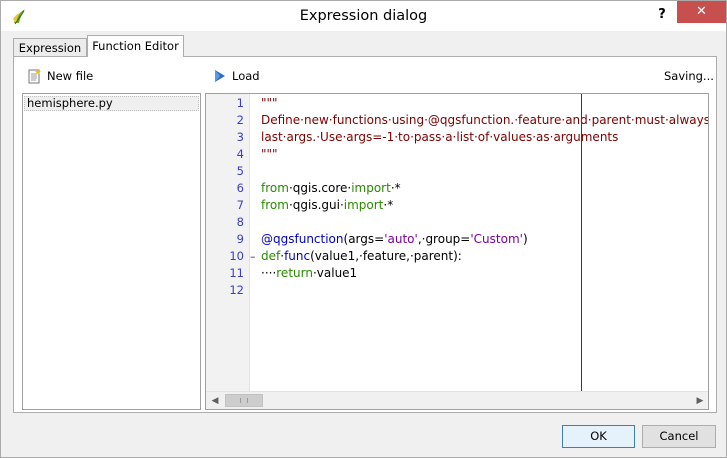 This screenshot has width=727, height=458. What do you see at coordinates (457, 400) in the screenshot?
I see `horizontal-scrollbar: ◀ ▶` at bounding box center [457, 400].